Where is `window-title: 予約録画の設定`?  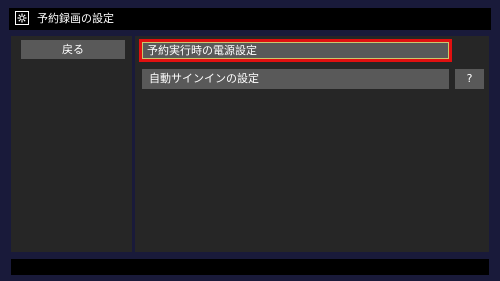 window-title: 予約録画の設定 is located at coordinates (75, 18).